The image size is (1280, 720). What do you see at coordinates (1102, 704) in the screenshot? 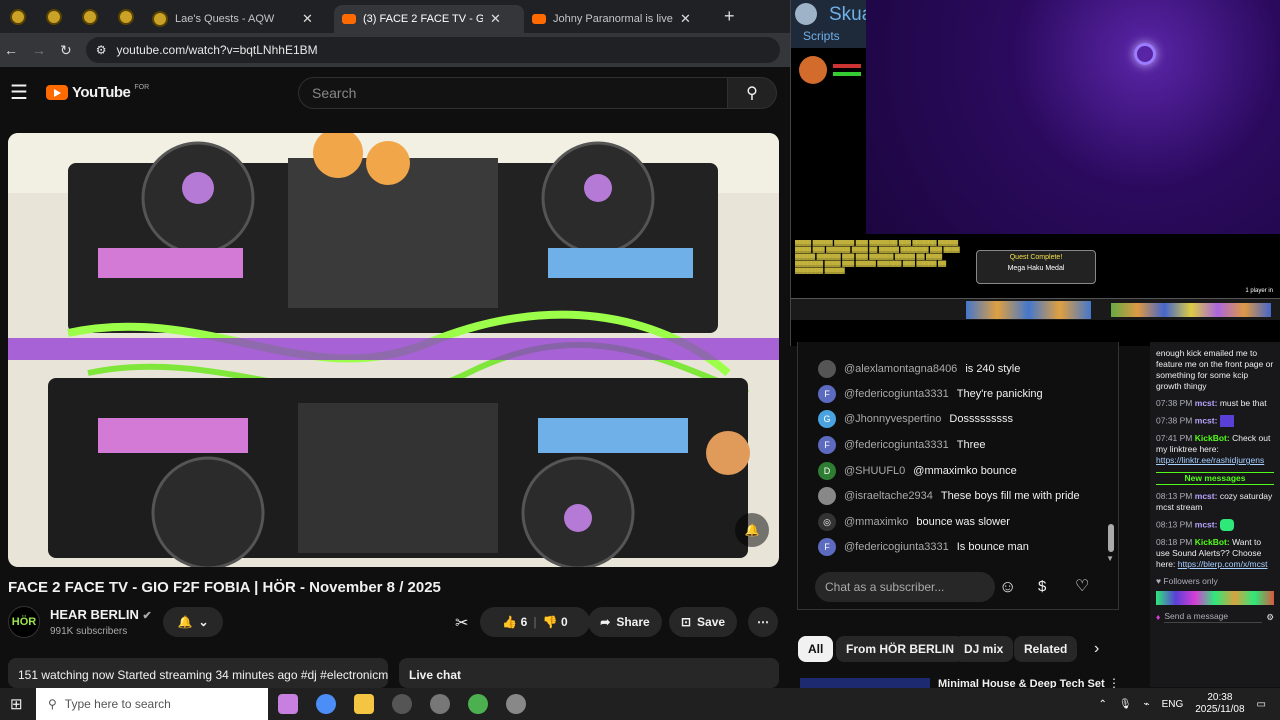
I see `chevron-up-icon: ⌃` at bounding box center [1102, 704].